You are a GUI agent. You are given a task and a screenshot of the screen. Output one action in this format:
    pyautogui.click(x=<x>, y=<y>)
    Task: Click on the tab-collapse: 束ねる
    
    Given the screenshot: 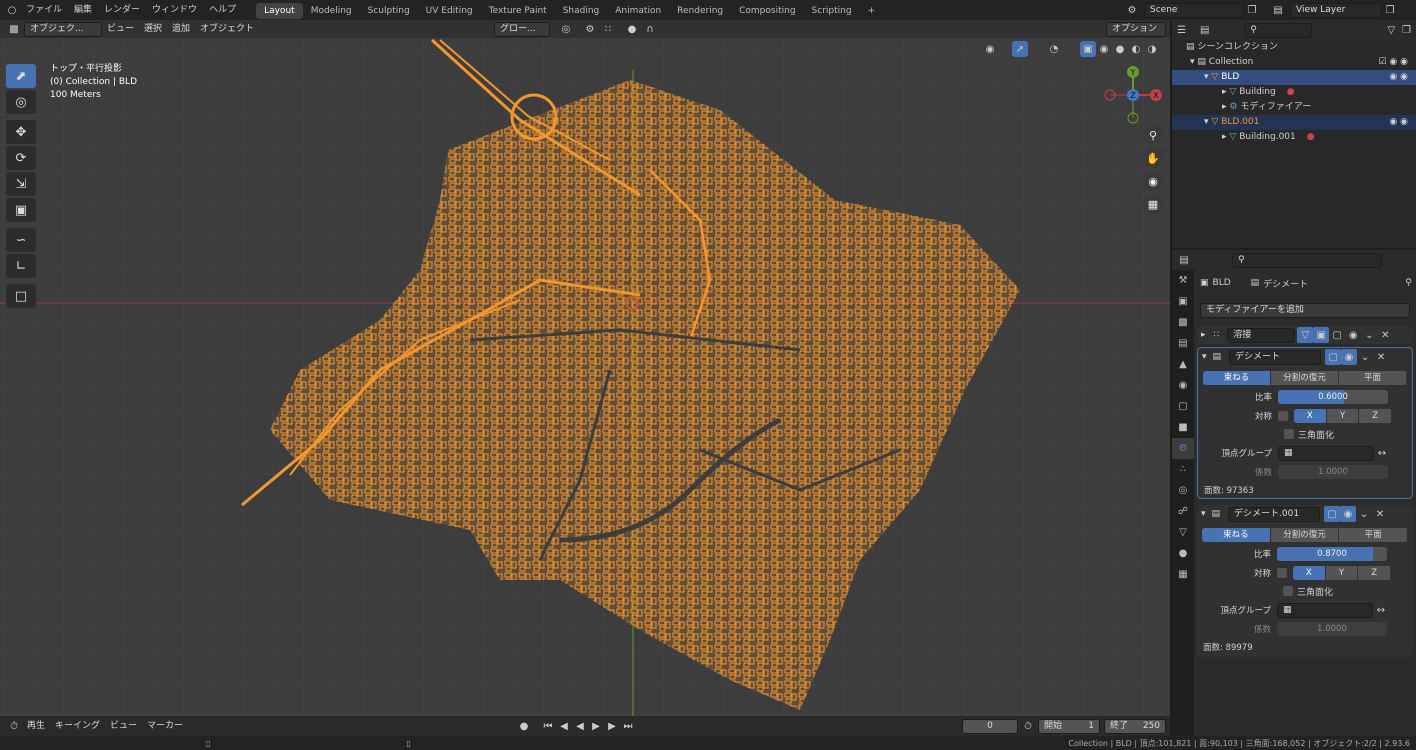 What is the action you would take?
    pyautogui.click(x=1236, y=378)
    